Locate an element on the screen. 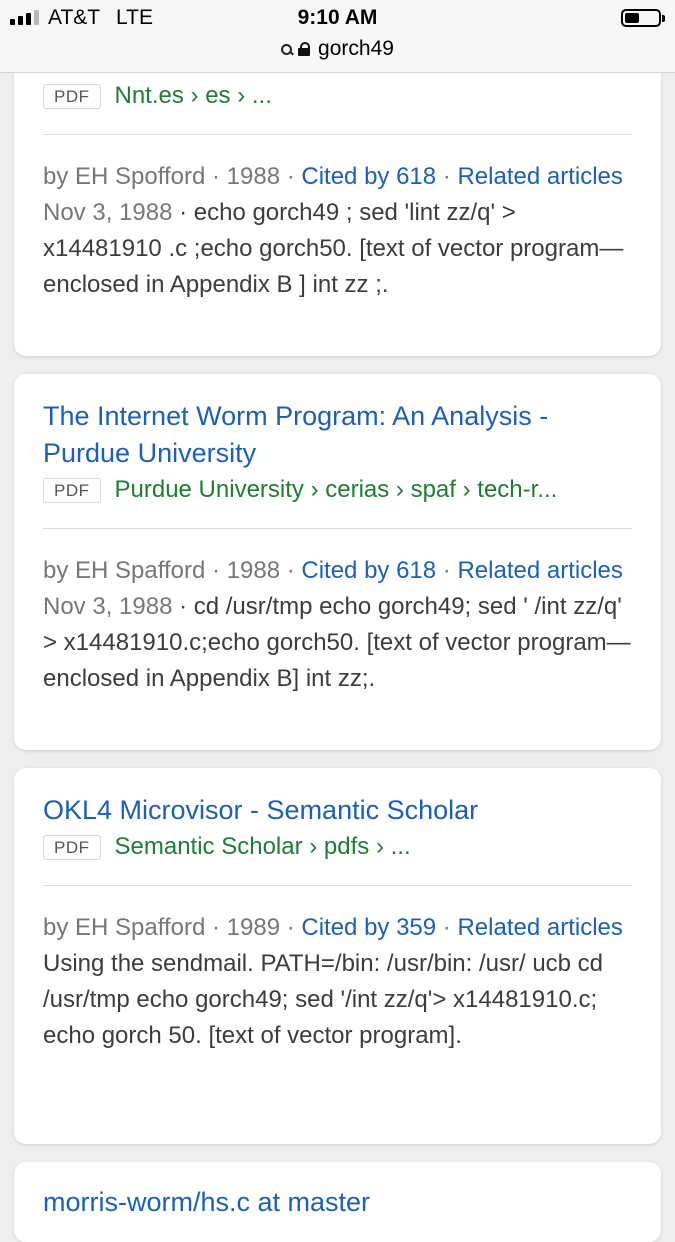  search-icon is located at coordinates (287, 49).